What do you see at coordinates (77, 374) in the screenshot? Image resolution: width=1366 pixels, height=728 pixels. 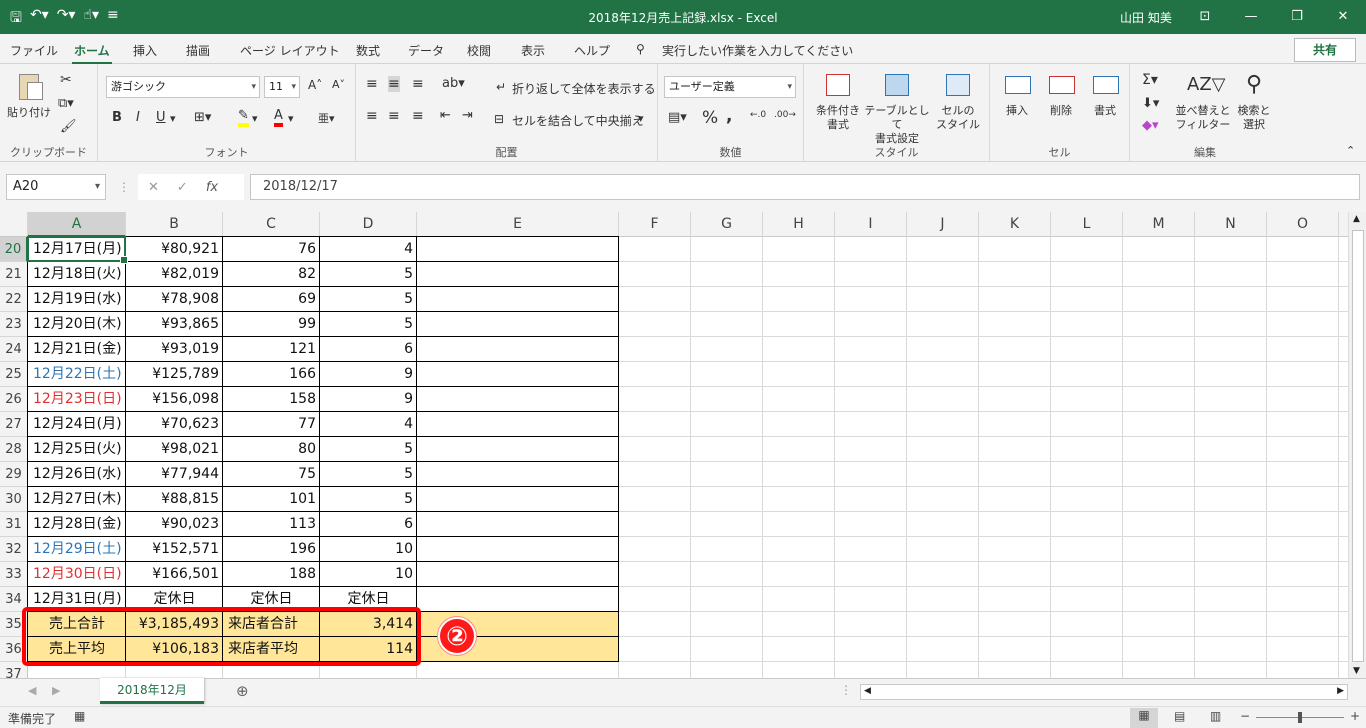 I see `cell-a25: 12月22日(土)` at bounding box center [77, 374].